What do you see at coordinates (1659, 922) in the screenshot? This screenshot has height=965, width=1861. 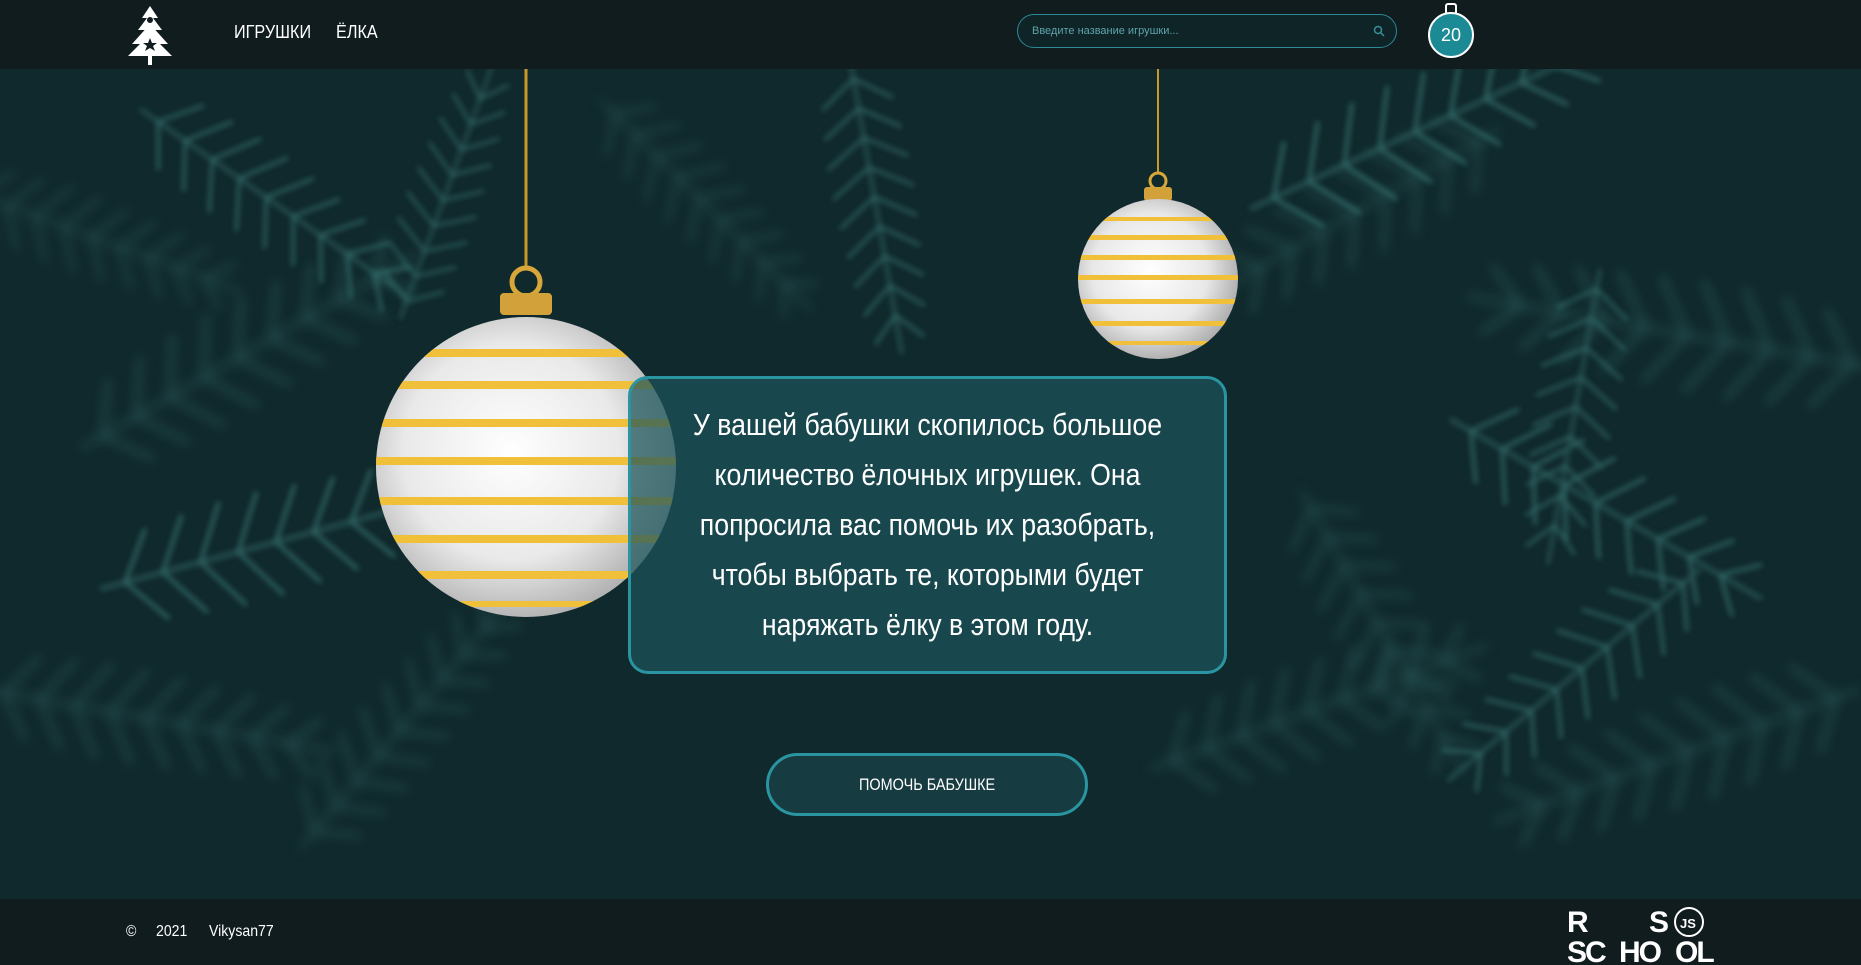 I see `svg-text: S` at bounding box center [1659, 922].